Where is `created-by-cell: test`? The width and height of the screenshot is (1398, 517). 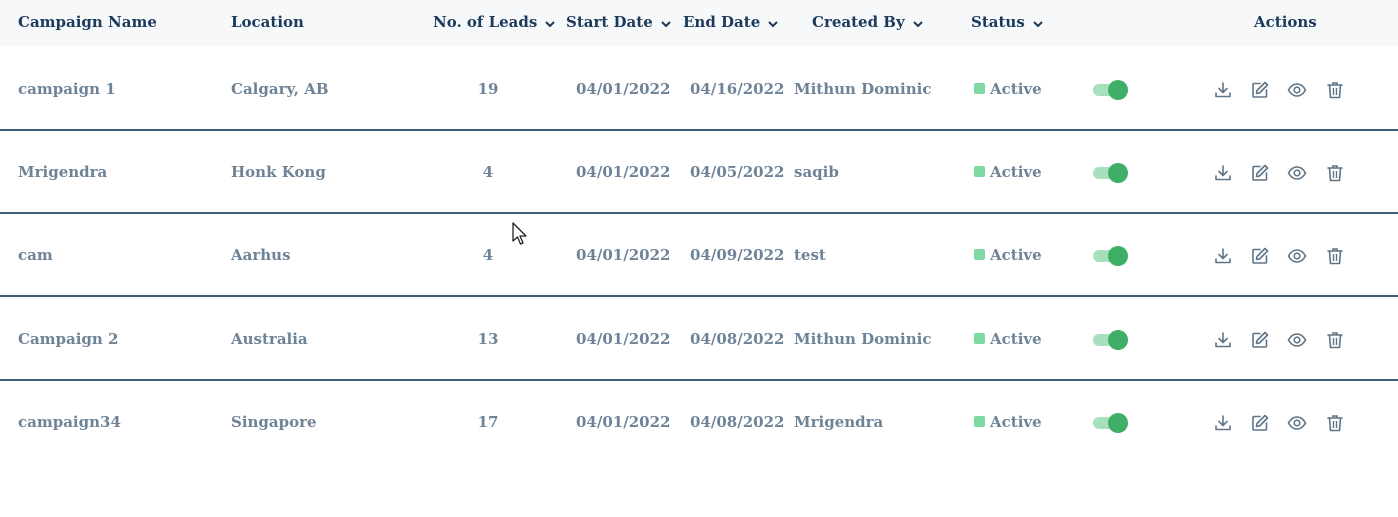
created-by-cell: test is located at coordinates (810, 255).